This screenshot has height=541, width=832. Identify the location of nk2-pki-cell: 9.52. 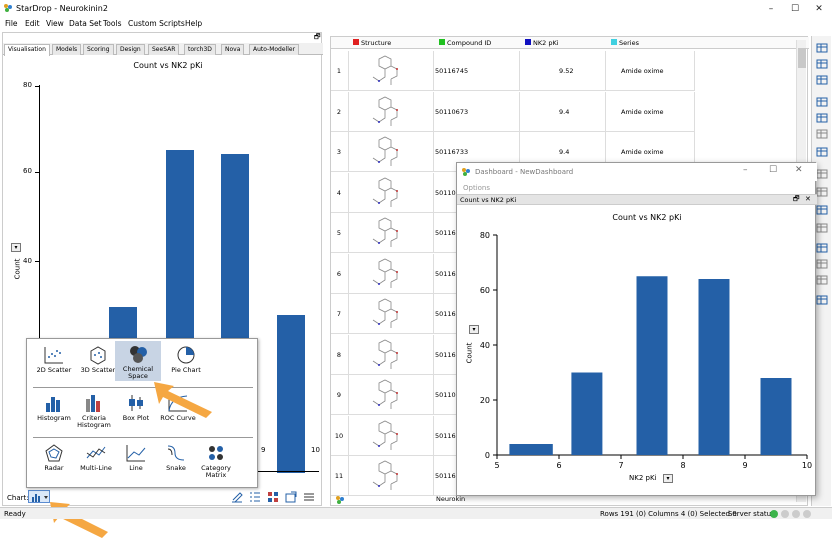
(566, 71).